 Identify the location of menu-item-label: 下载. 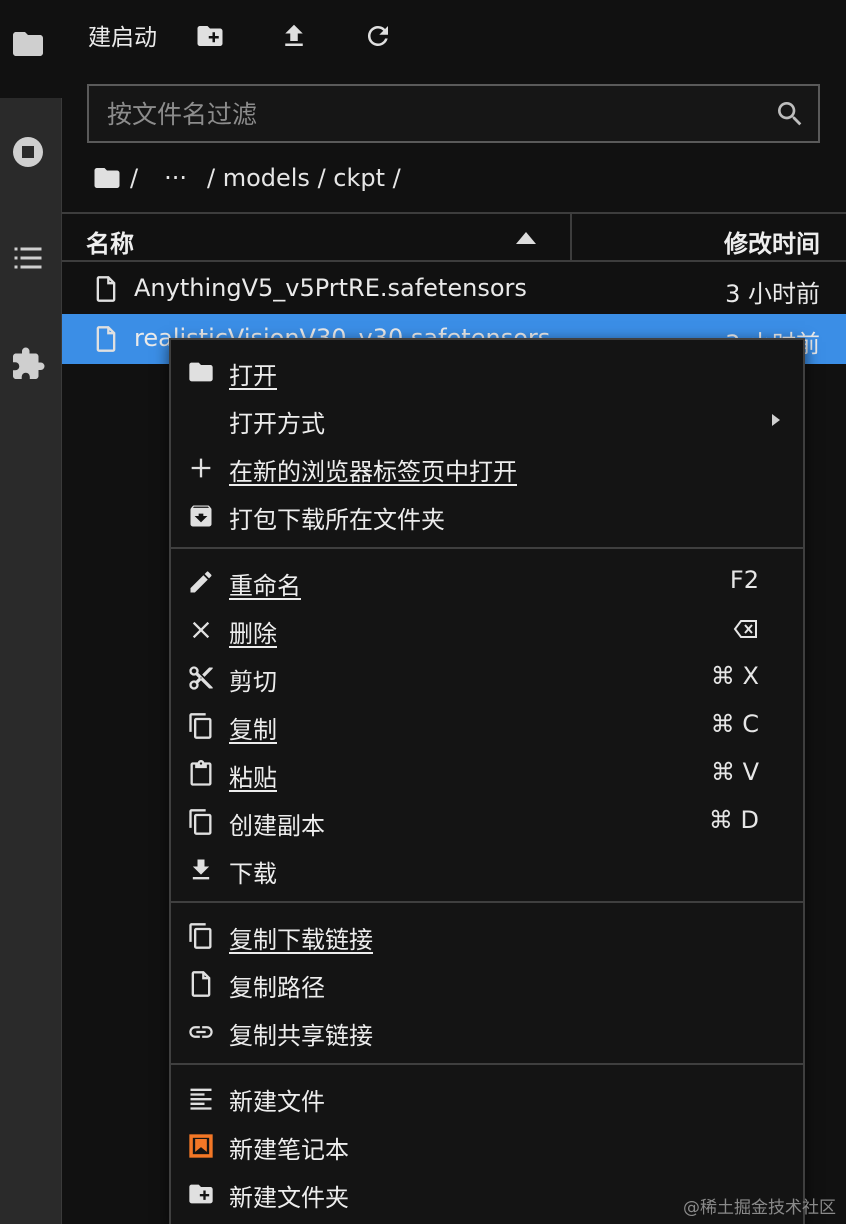
(253, 874).